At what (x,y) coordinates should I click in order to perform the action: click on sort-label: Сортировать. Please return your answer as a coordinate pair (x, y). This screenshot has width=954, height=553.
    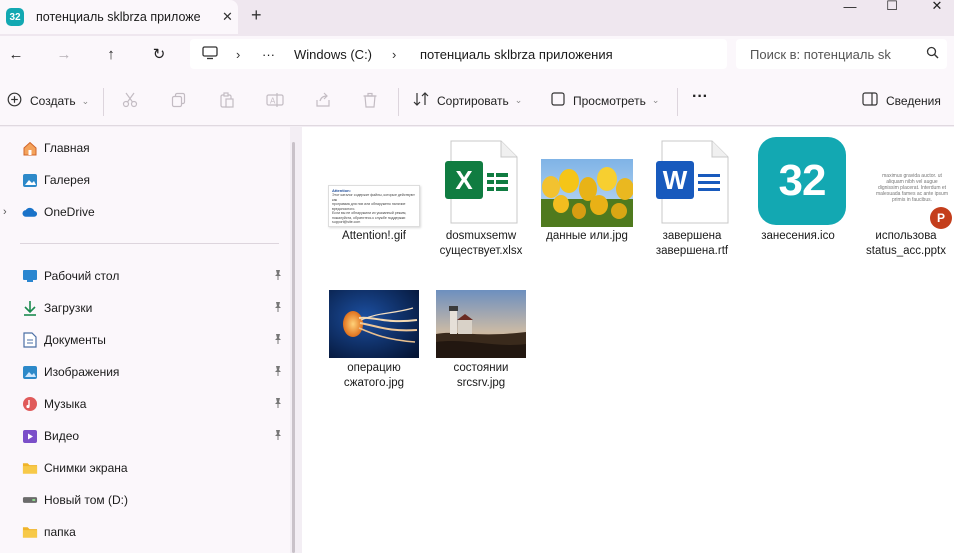
    Looking at the image, I should click on (473, 100).